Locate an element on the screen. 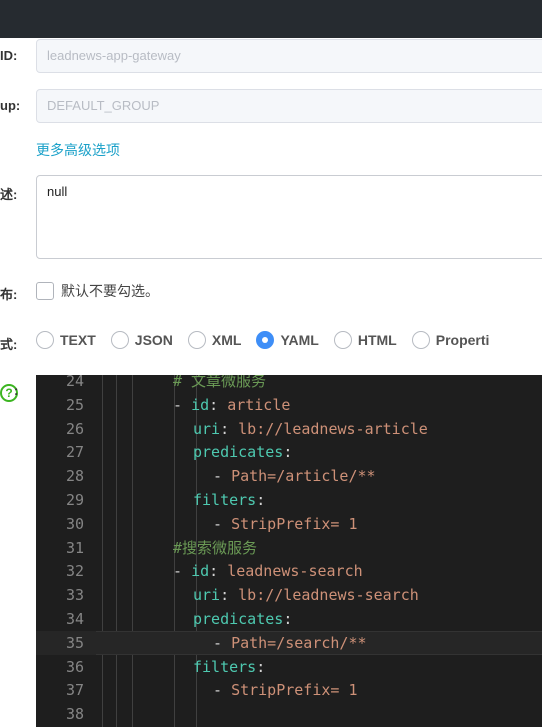  format-radio-json: JSON is located at coordinates (141, 340).